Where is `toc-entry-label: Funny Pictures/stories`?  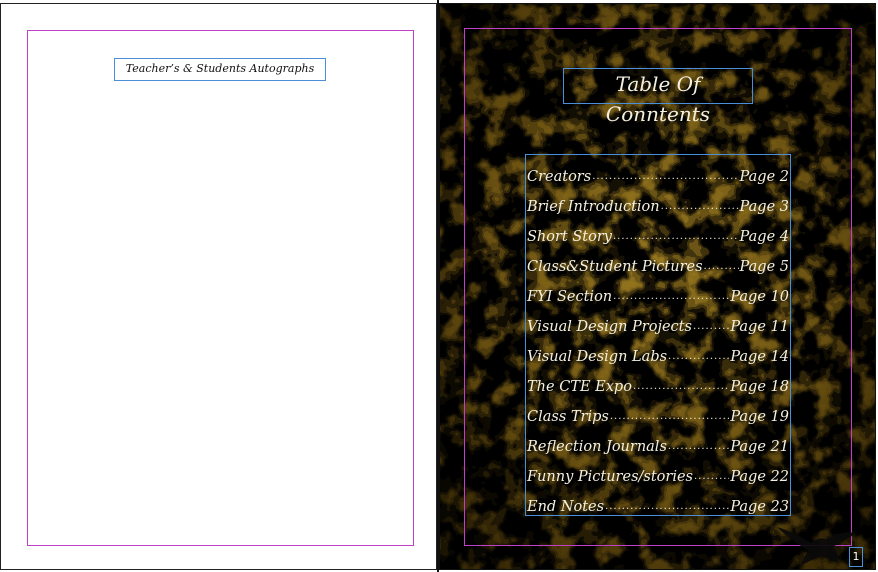
toc-entry-label: Funny Pictures/stories is located at coordinates (610, 477).